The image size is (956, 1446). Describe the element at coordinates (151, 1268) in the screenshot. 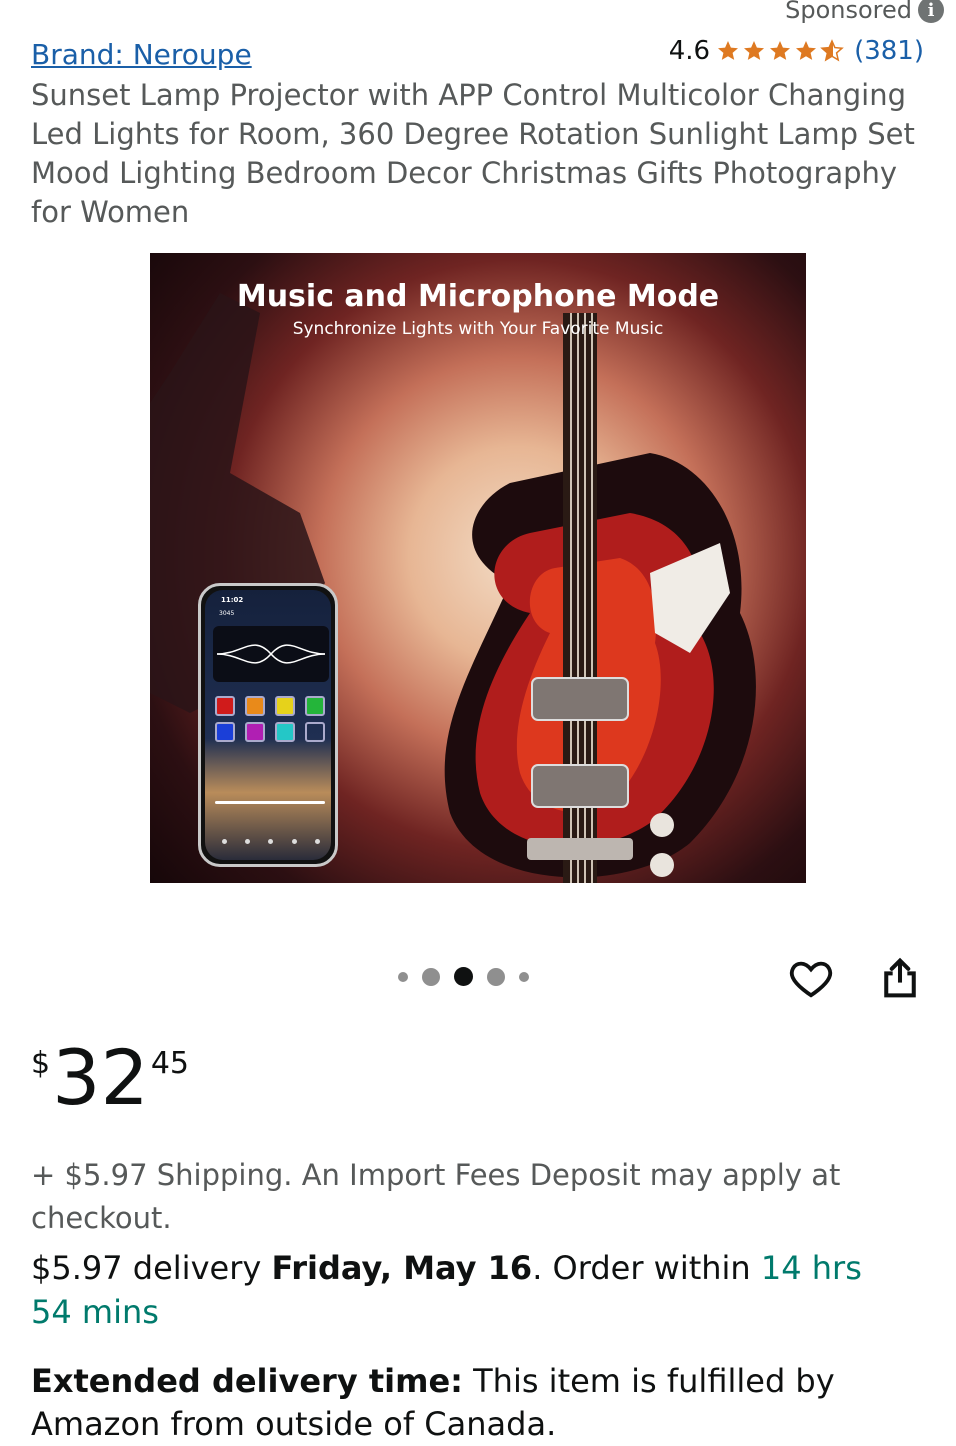

I see `delivery-prefix: $5.97 delivery` at that location.